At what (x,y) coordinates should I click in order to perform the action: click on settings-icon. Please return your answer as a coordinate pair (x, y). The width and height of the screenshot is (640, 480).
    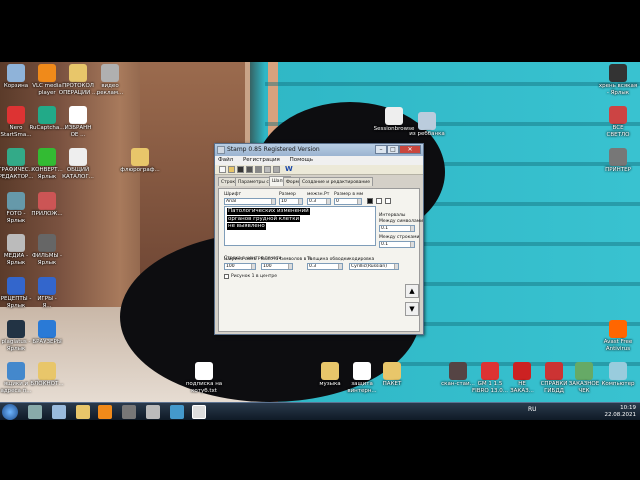
    Looking at the image, I should click on (267, 169).